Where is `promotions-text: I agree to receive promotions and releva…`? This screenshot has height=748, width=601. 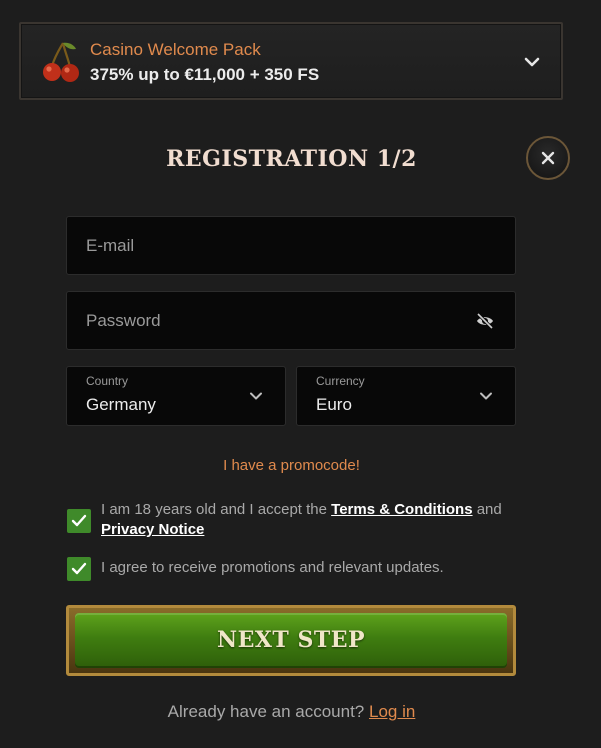
promotions-text: I agree to receive promotions and releva… is located at coordinates (272, 567).